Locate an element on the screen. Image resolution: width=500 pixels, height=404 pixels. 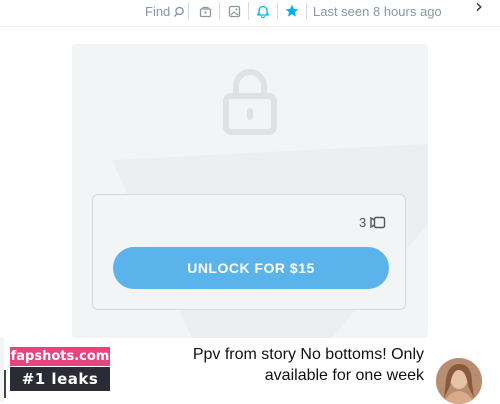
scroll-indicator is located at coordinates (5, 384).